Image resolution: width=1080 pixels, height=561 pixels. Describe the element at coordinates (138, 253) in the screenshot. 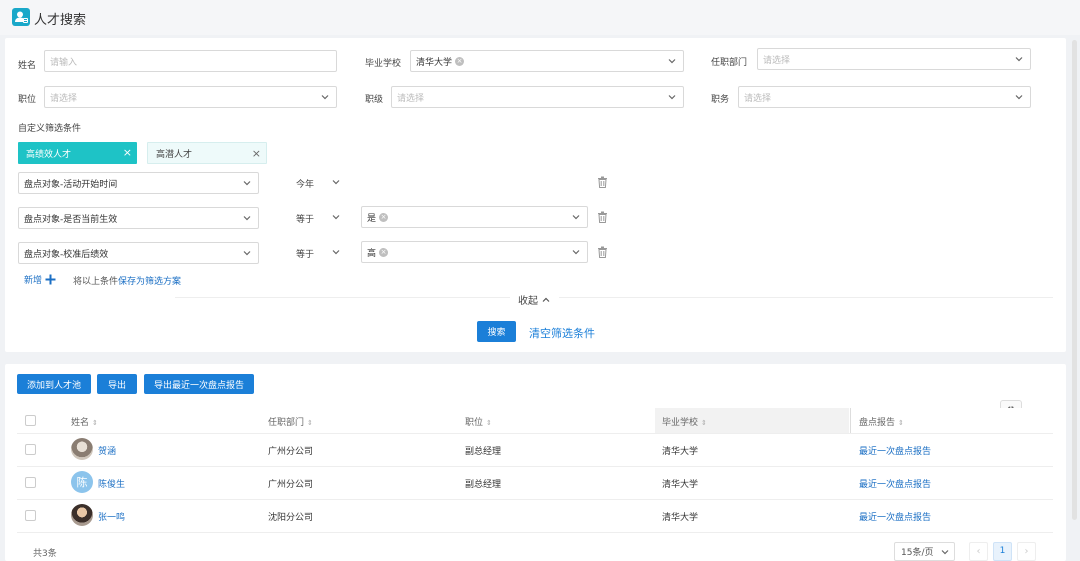

I see `condition-field-select: 盘点对象-校准后绩效` at that location.